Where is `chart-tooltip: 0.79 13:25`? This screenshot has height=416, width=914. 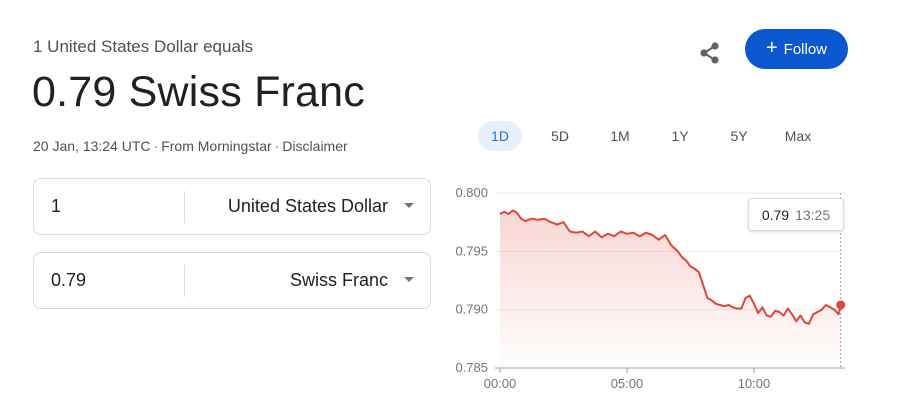
chart-tooltip: 0.79 13:25 is located at coordinates (796, 214).